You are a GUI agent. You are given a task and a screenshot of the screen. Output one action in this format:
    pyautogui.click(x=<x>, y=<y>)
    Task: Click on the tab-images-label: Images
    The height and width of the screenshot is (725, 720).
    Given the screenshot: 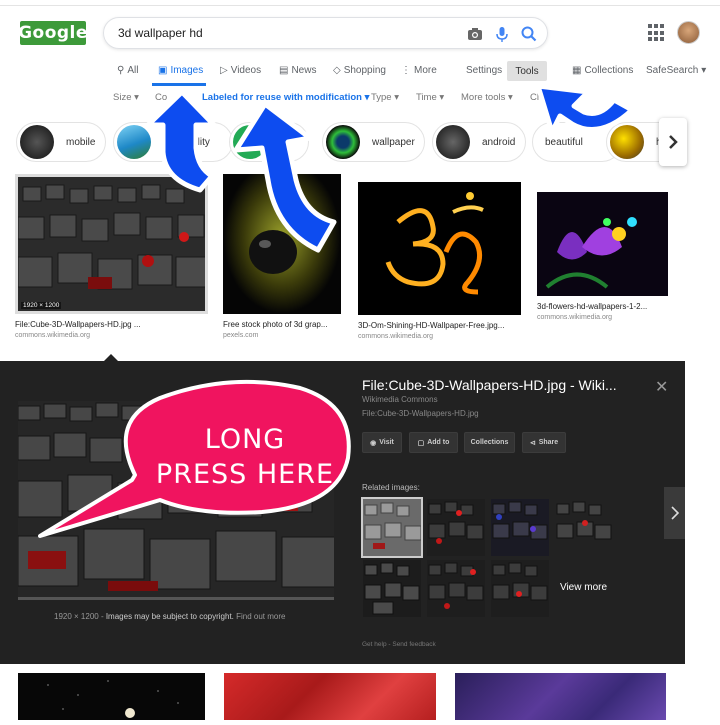 What is the action you would take?
    pyautogui.click(x=187, y=70)
    